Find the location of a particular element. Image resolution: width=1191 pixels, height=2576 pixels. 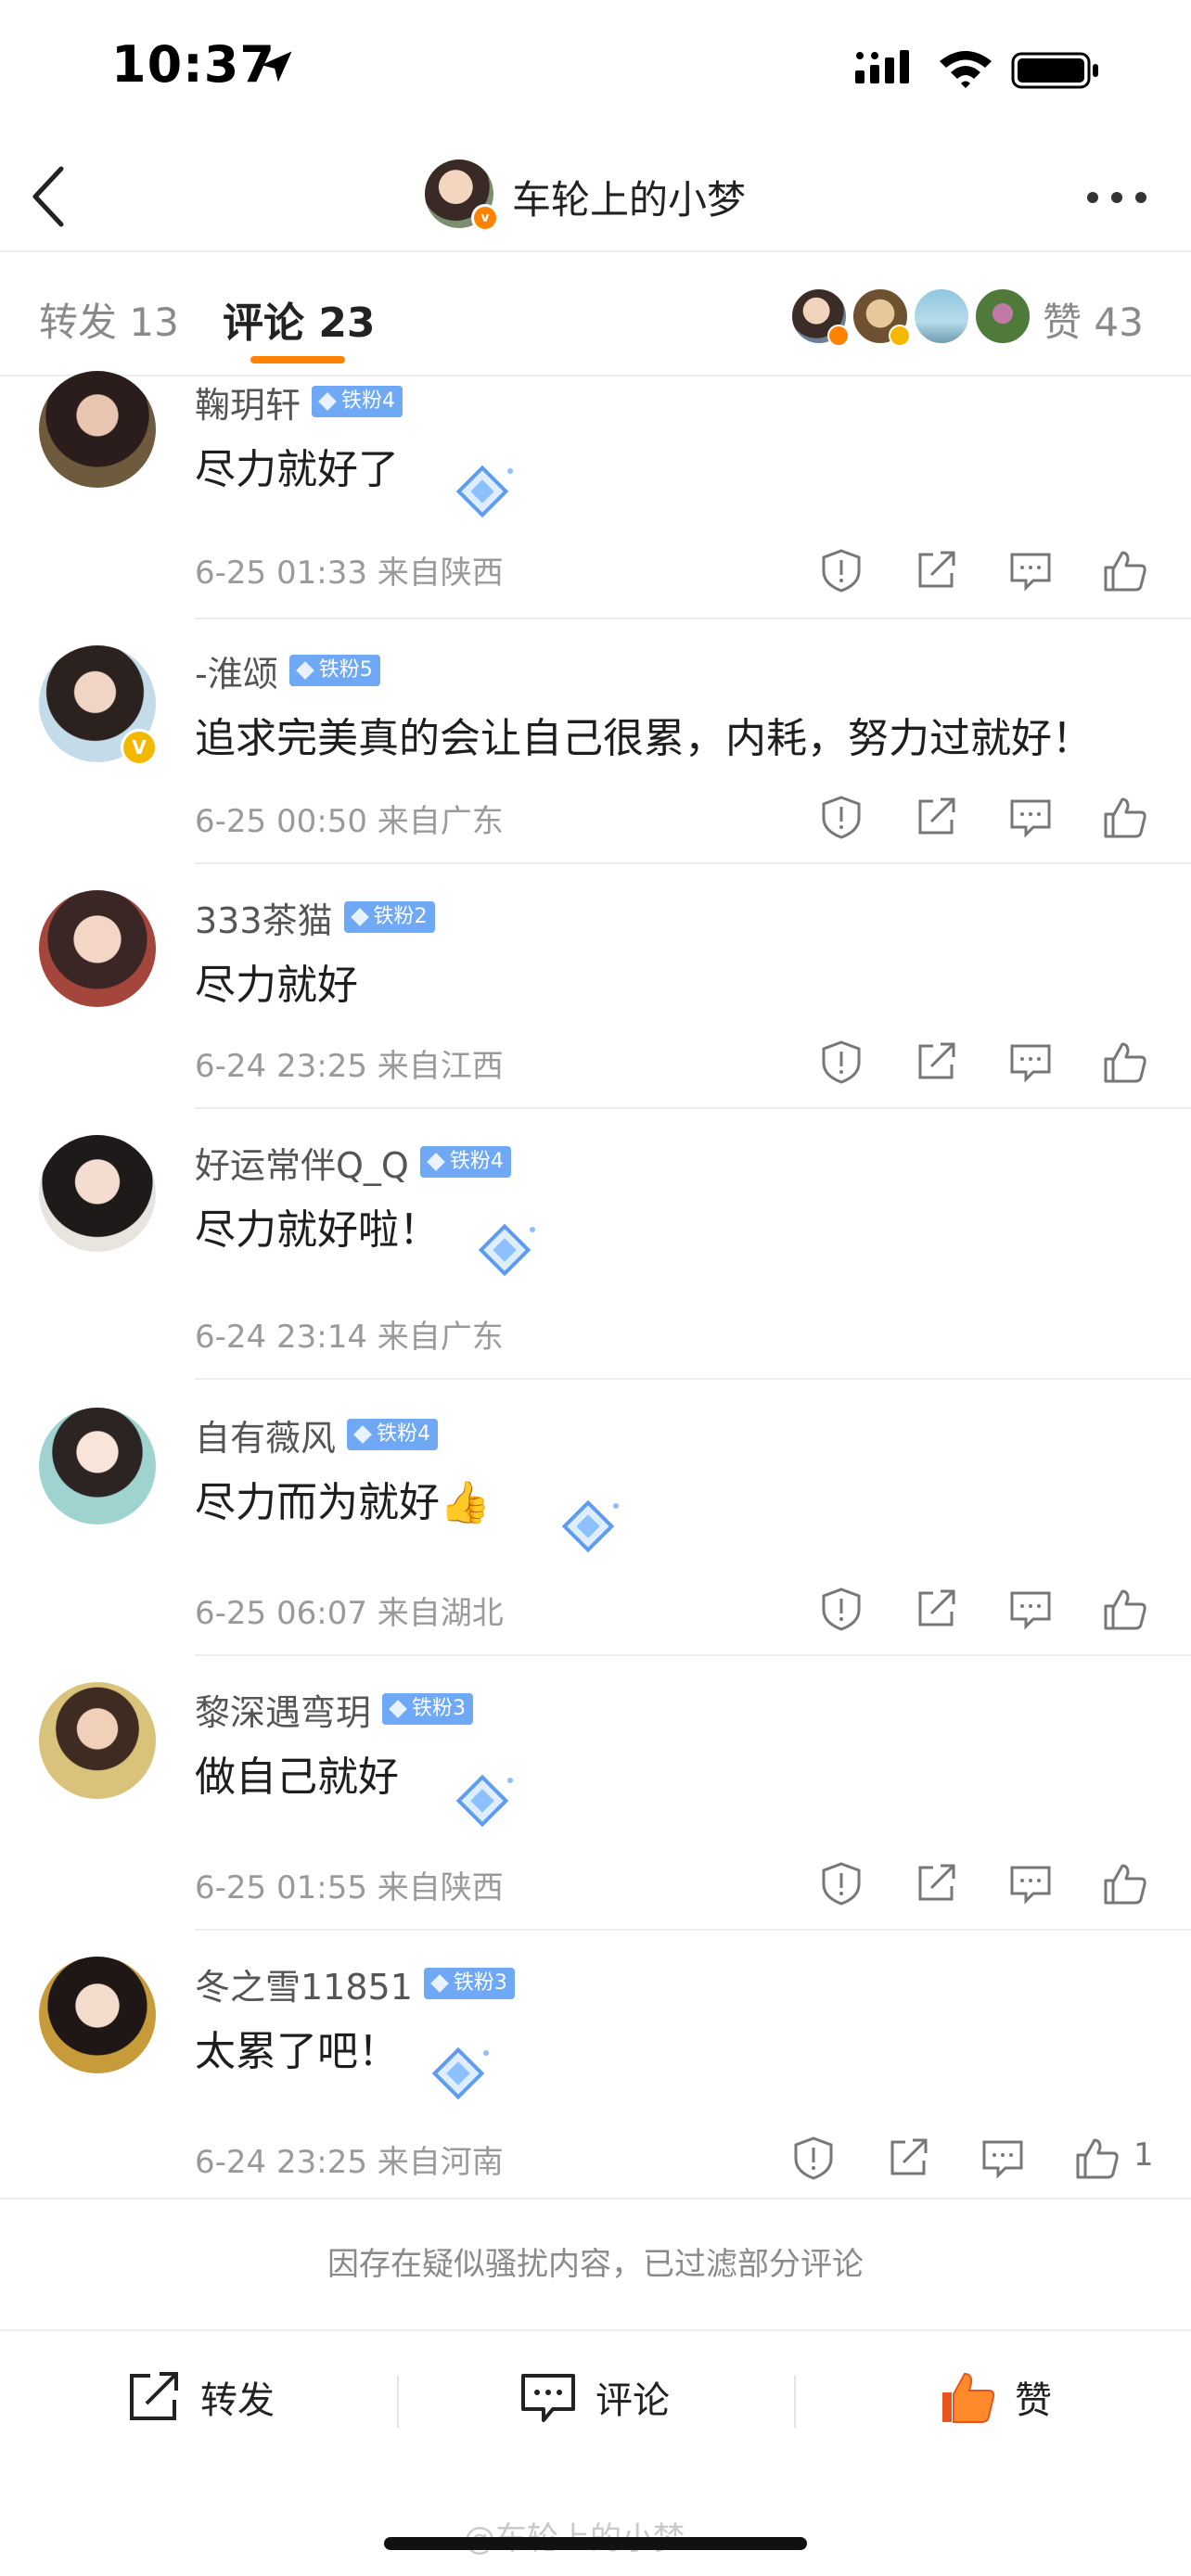

comment-text: 尽力就好 is located at coordinates (276, 985).